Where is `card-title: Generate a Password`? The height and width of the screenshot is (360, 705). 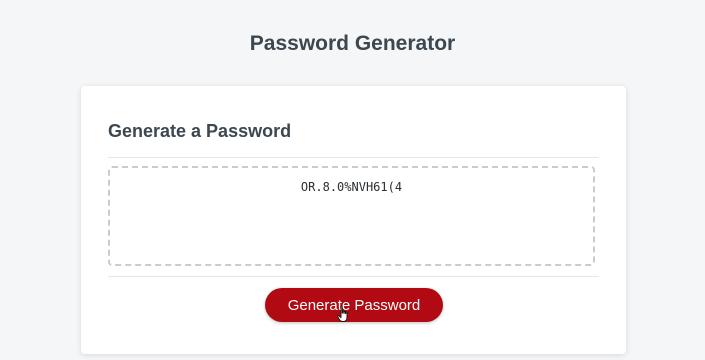 card-title: Generate a Password is located at coordinates (200, 131).